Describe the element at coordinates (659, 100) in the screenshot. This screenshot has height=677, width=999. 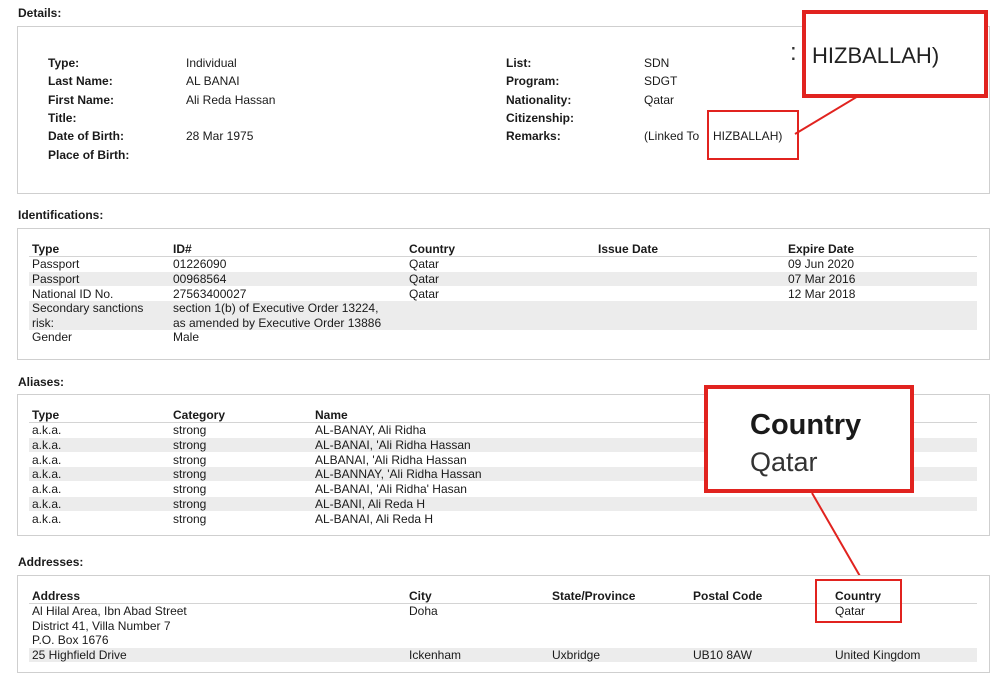
I see `nationality-value: Qatar` at that location.